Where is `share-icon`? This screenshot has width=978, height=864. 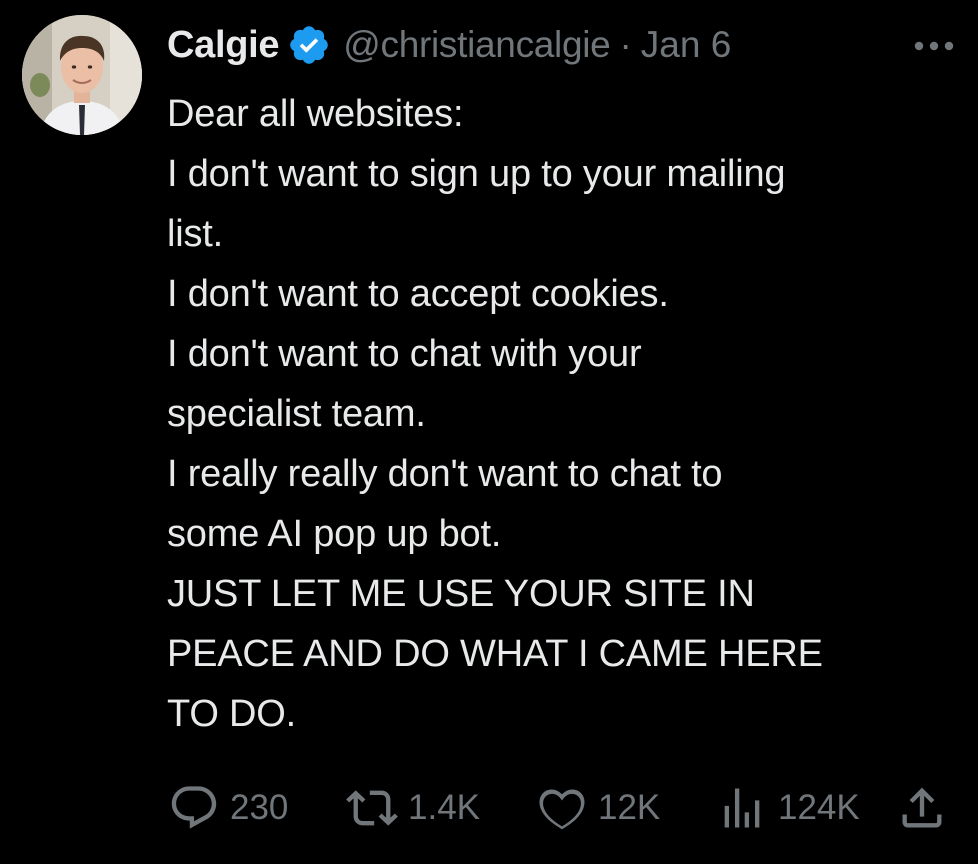
share-icon is located at coordinates (922, 808).